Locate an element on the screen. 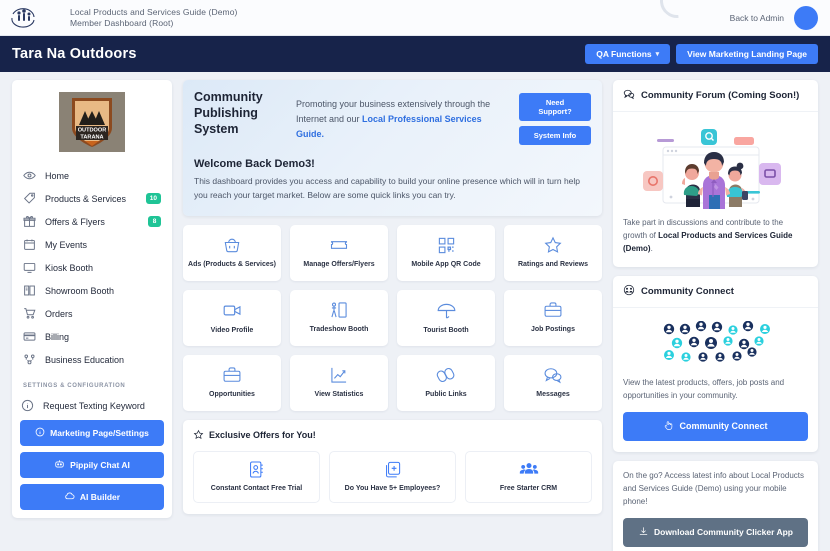  tile-video-profile: Video Profile is located at coordinates (232, 317).